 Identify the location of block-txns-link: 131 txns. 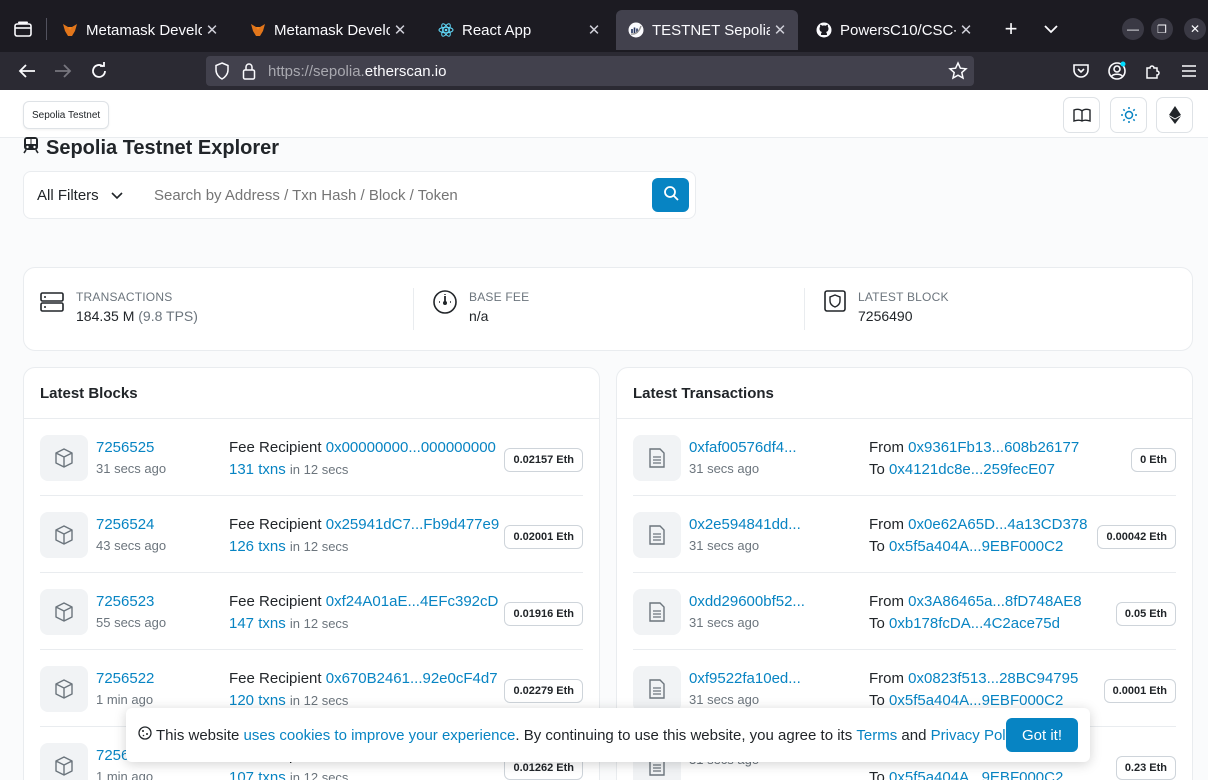
(257, 469).